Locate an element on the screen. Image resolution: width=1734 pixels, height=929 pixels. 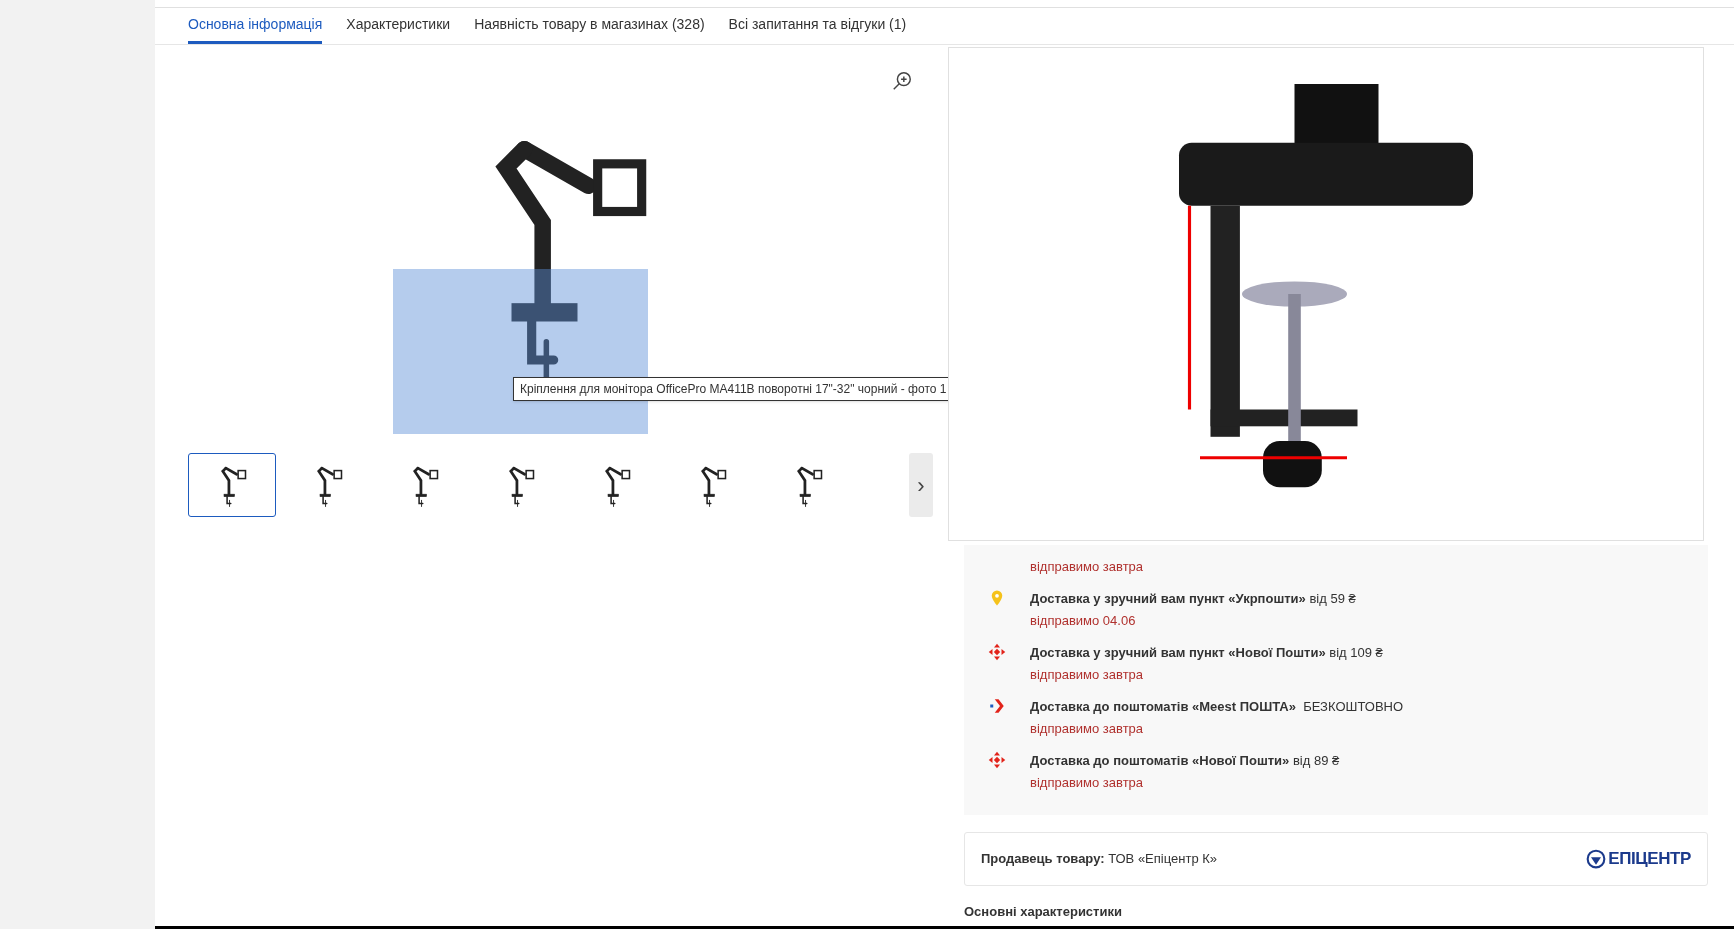
section-title: Основні характеристики is located at coordinates (1043, 911).